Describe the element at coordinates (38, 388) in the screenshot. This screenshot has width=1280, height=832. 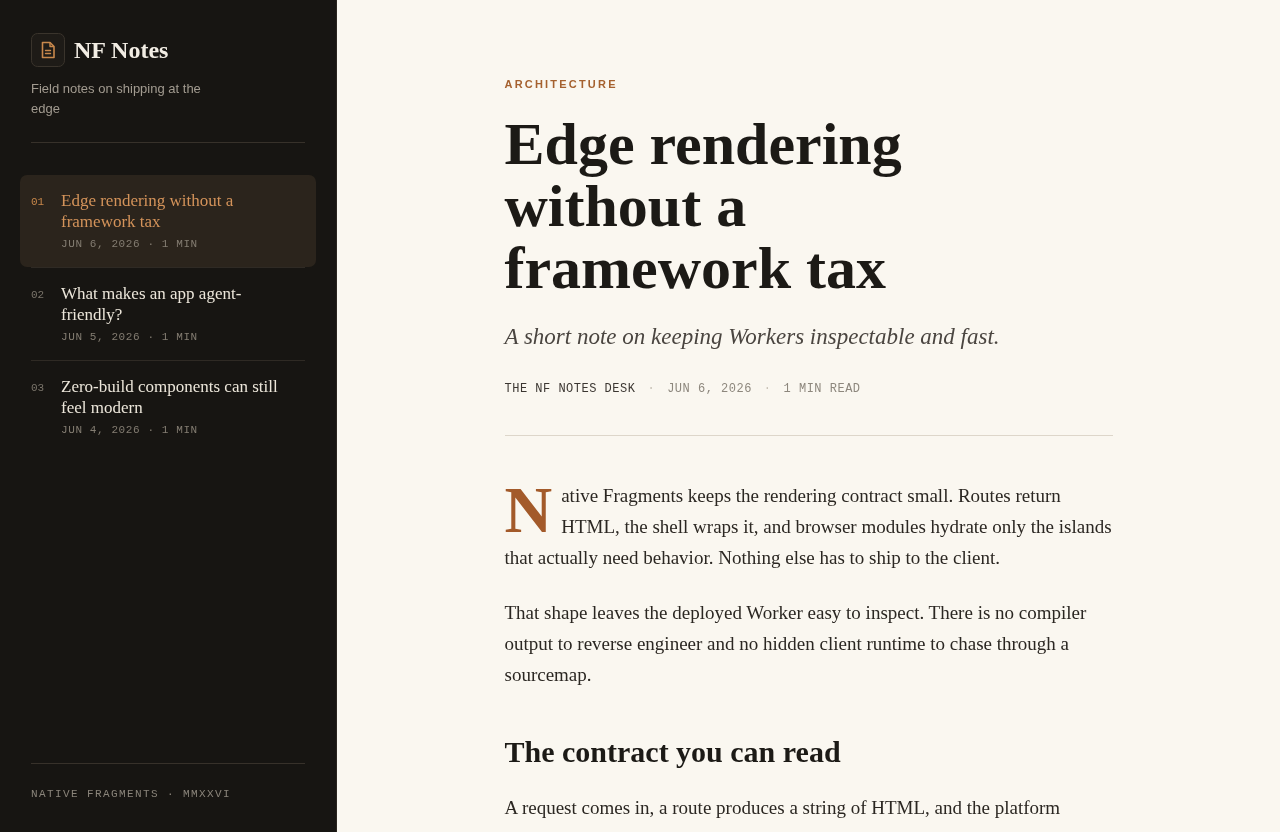
I see `post-number: 03` at that location.